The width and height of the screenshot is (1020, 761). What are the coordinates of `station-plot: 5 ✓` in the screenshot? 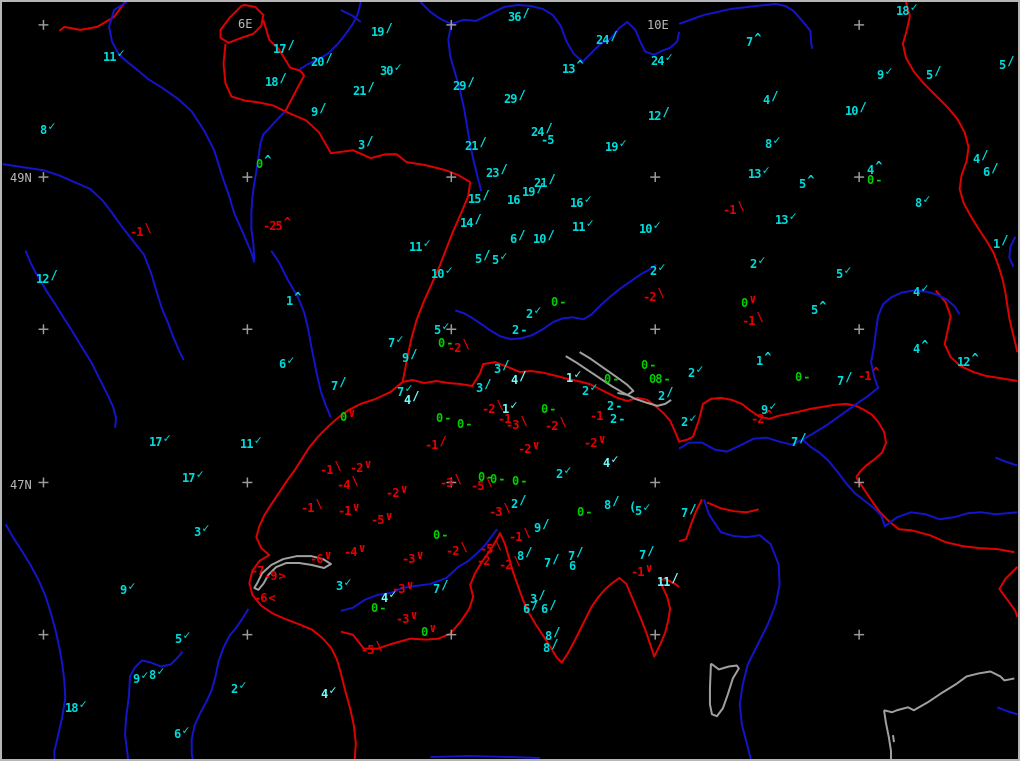 It's located at (499, 258).